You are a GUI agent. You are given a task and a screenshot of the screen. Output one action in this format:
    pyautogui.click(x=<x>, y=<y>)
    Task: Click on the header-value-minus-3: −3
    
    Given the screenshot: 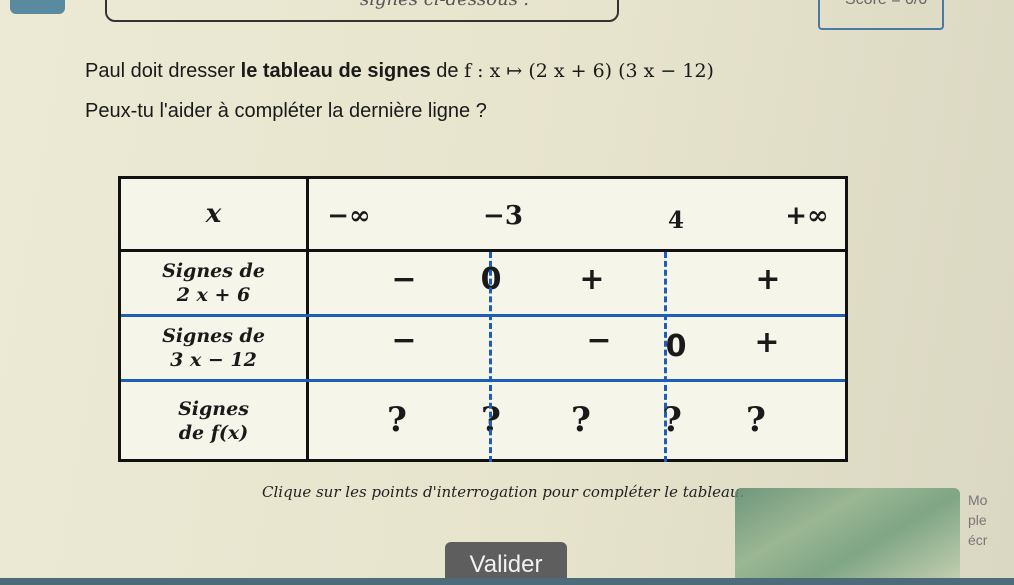 What is the action you would take?
    pyautogui.click(x=503, y=216)
    